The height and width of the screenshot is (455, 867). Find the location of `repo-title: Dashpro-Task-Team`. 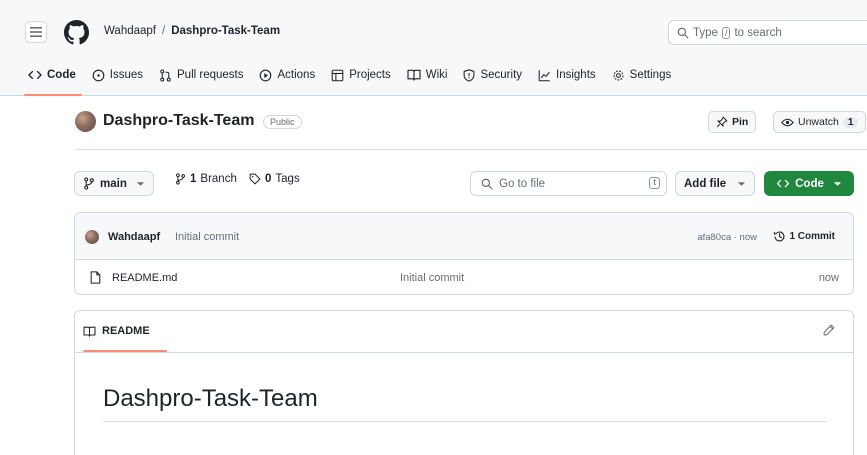

repo-title: Dashpro-Task-Team is located at coordinates (178, 121).